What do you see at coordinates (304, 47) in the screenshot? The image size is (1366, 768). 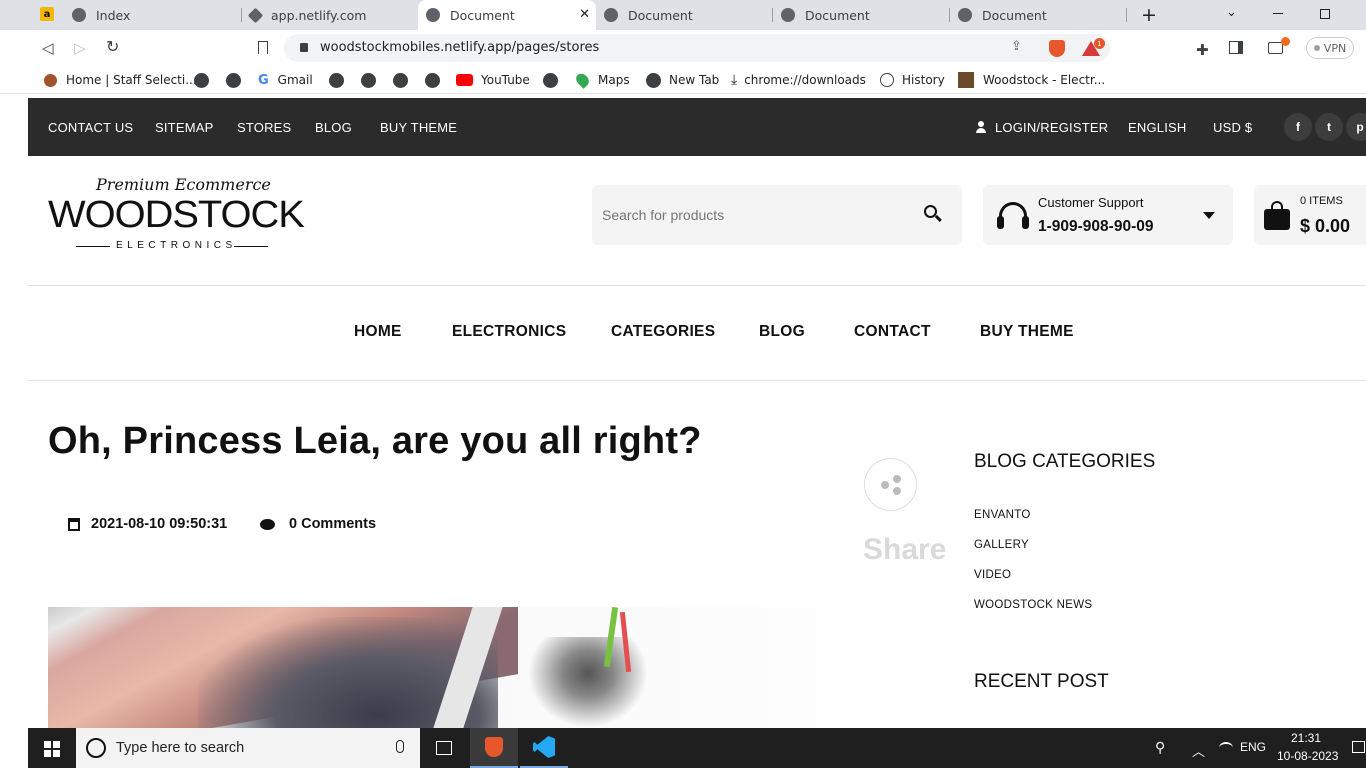 I see `lock-icon` at bounding box center [304, 47].